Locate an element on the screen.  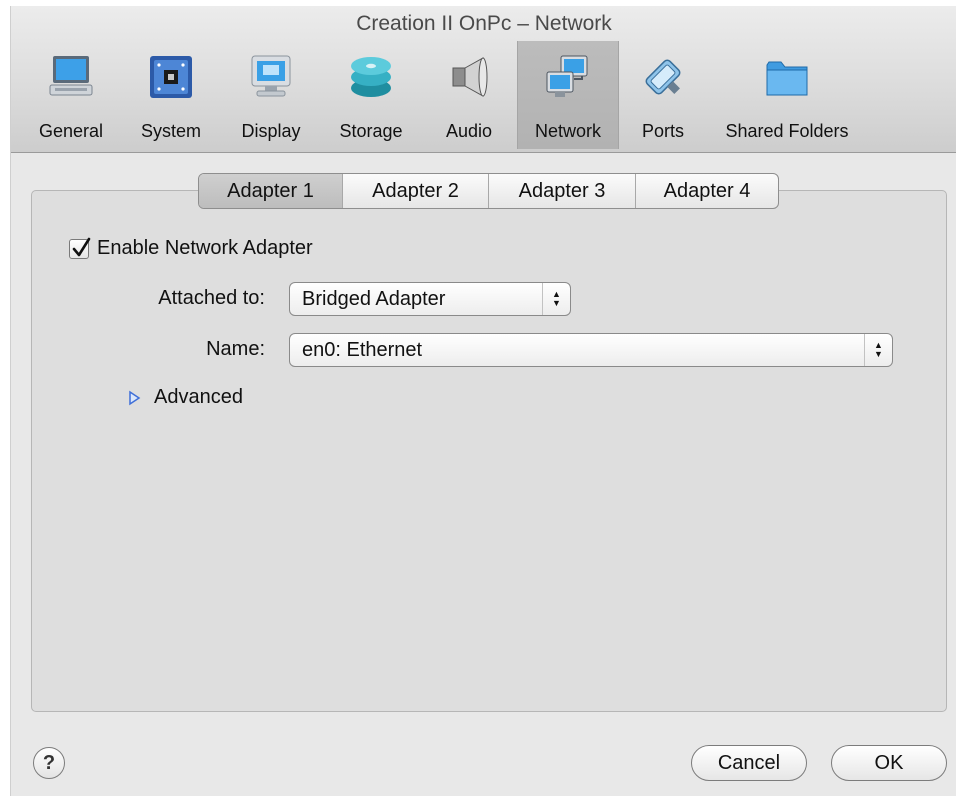
tab-adapter-1: Adapter 1 is located at coordinates (270, 191).